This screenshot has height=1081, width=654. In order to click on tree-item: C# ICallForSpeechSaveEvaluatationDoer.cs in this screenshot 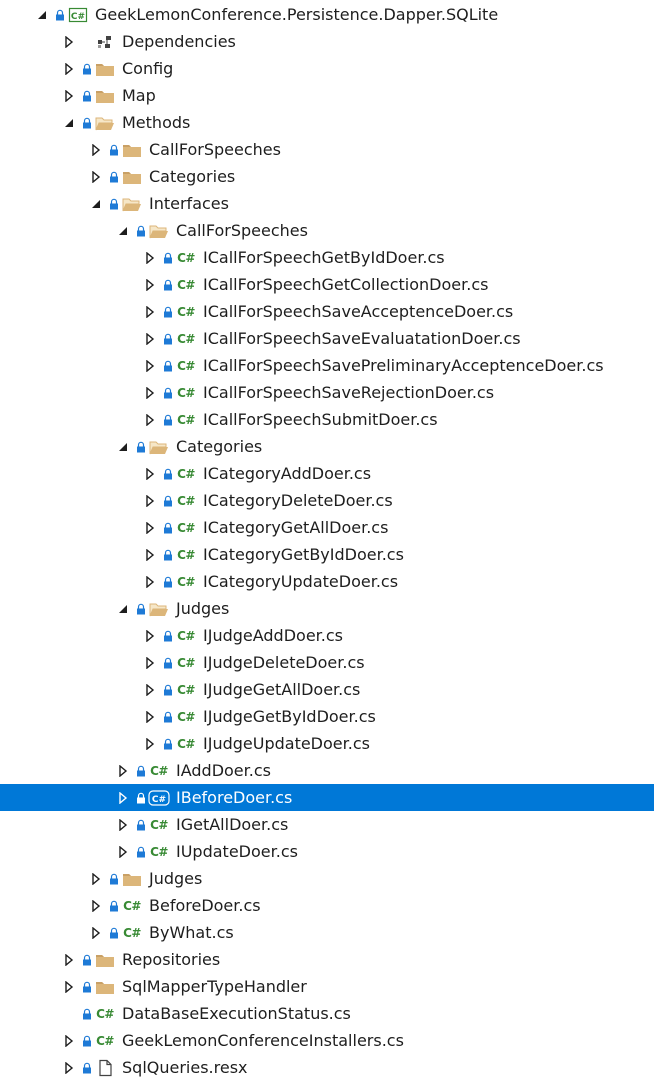, I will do `click(327, 338)`.